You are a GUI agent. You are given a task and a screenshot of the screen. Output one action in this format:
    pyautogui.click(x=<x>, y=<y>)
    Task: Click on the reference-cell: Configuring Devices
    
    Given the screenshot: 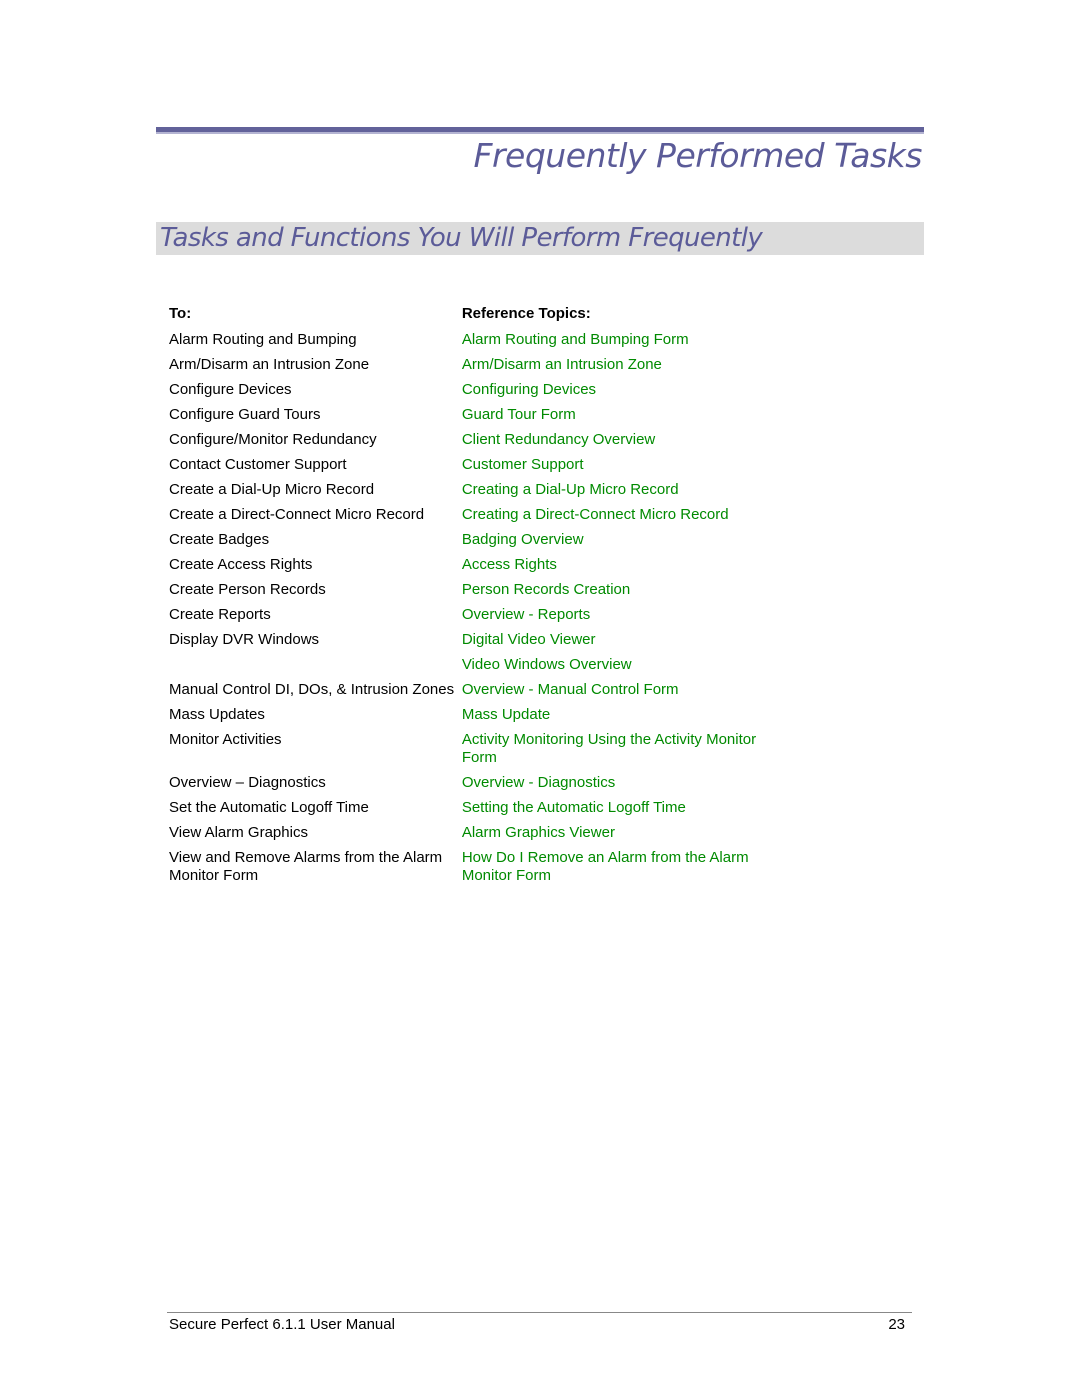 What is the action you would take?
    pyautogui.click(x=615, y=393)
    